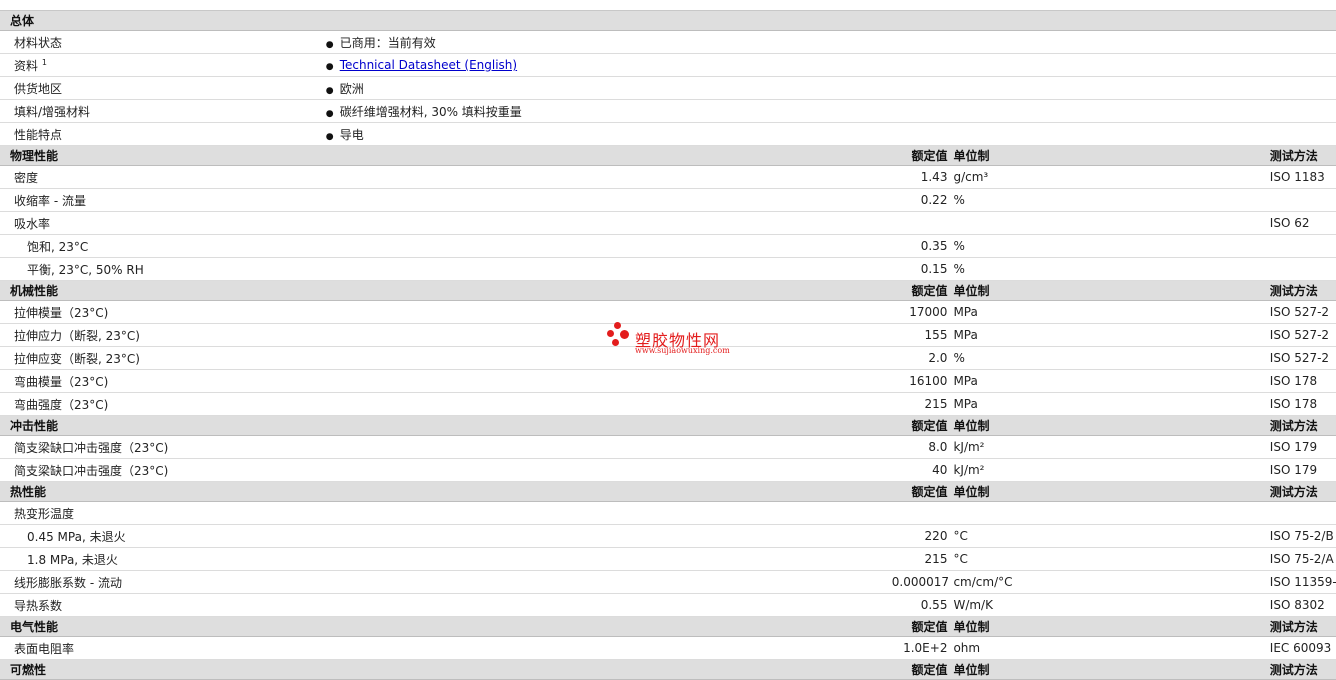 The width and height of the screenshot is (1336, 680). I want to click on property-unit: kJ/m², so click(1111, 470).